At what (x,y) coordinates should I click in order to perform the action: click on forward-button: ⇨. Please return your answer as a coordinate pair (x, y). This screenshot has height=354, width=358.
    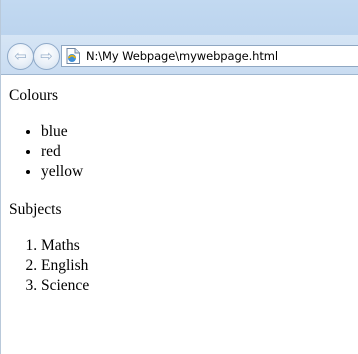
    Looking at the image, I should click on (46, 56).